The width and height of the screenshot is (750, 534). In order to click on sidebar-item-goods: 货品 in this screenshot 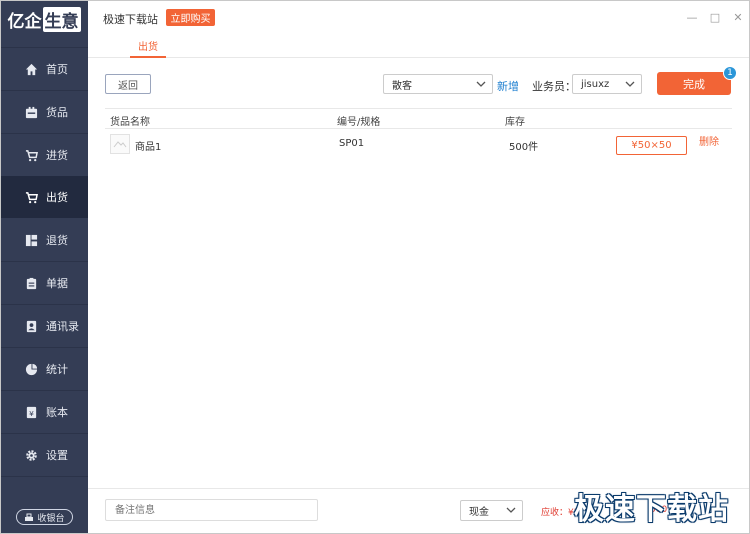, I will do `click(44, 112)`.